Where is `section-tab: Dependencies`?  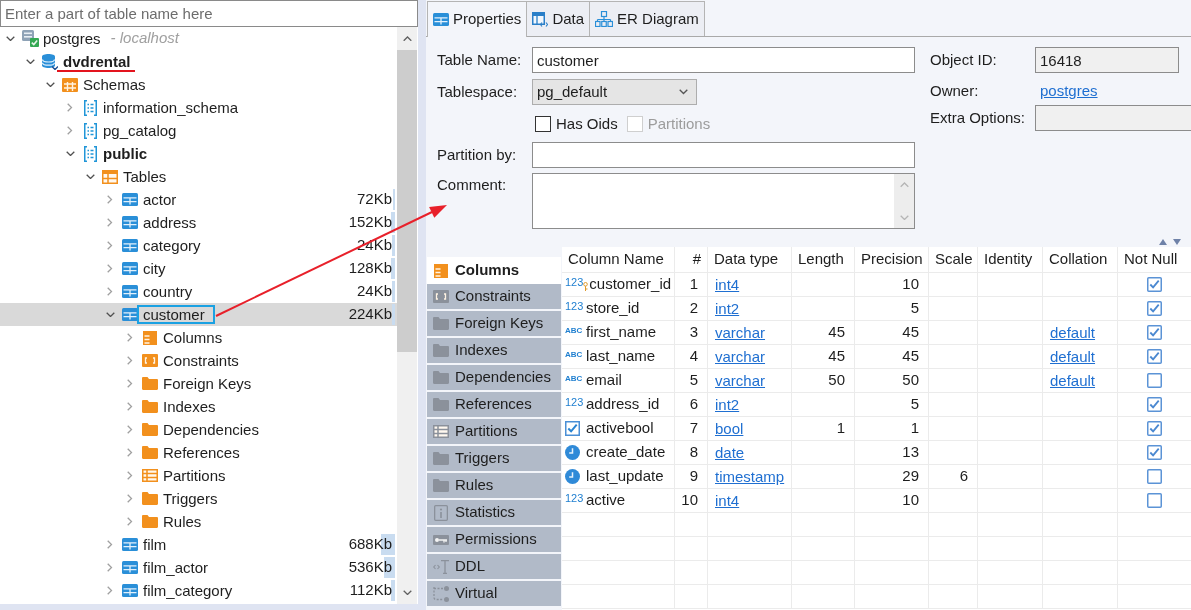 section-tab: Dependencies is located at coordinates (494, 377).